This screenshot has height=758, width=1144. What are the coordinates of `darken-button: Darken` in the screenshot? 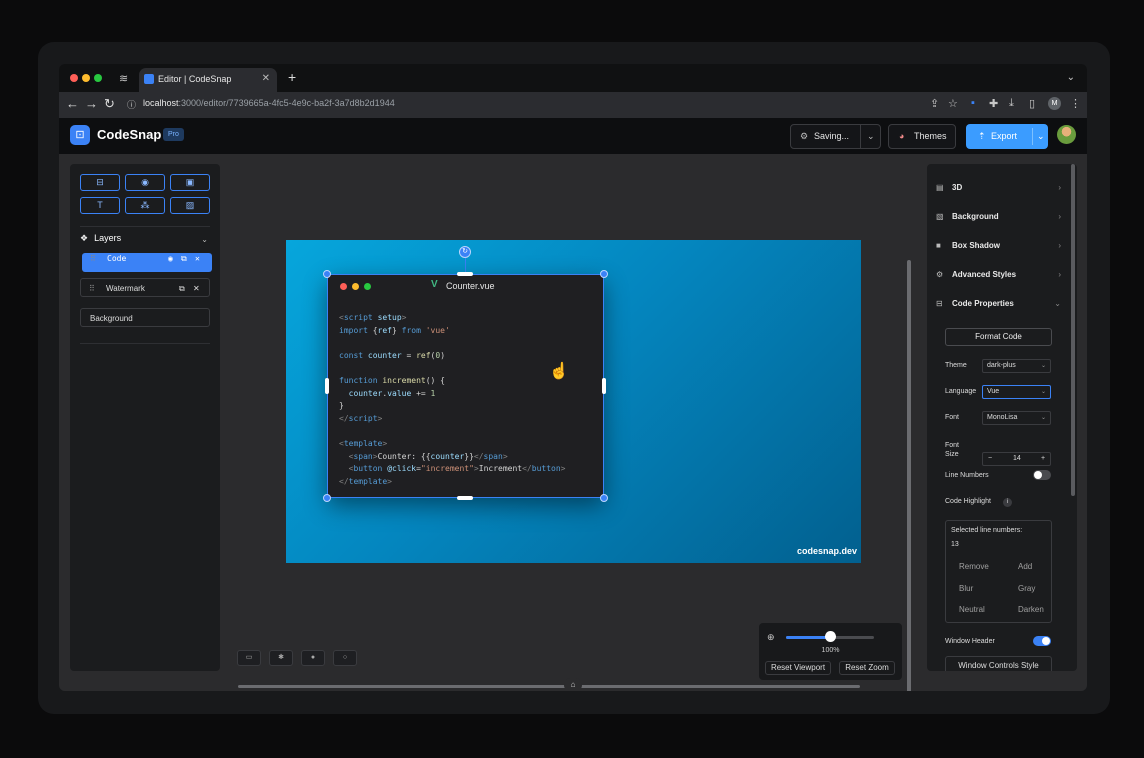 It's located at (1031, 609).